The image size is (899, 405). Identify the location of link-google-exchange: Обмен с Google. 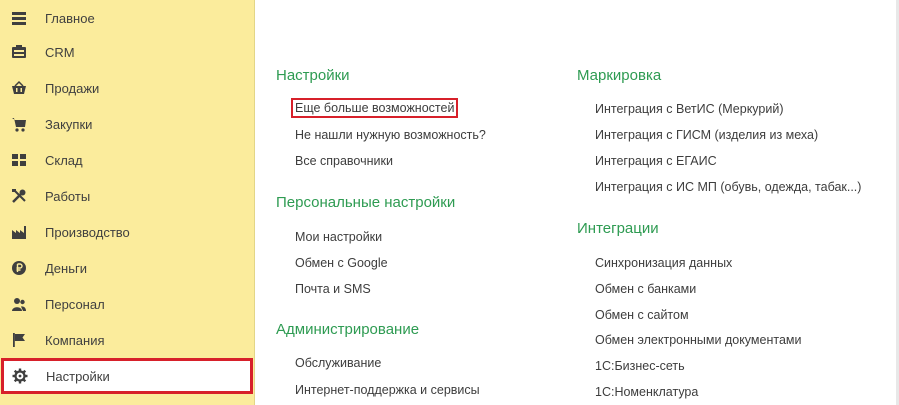
(341, 263).